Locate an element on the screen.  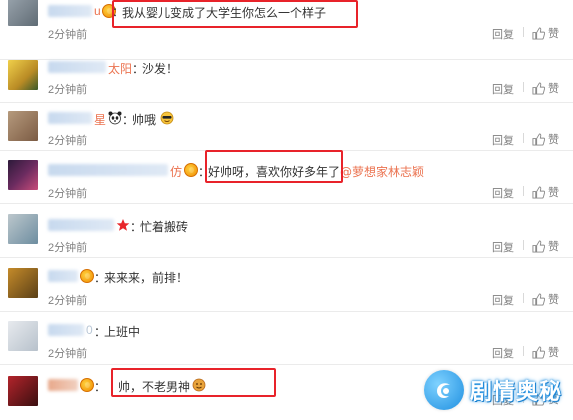
comment-item: ： 忙着搬砖 2分钟前 回复 赞 is located at coordinates (286, 236).